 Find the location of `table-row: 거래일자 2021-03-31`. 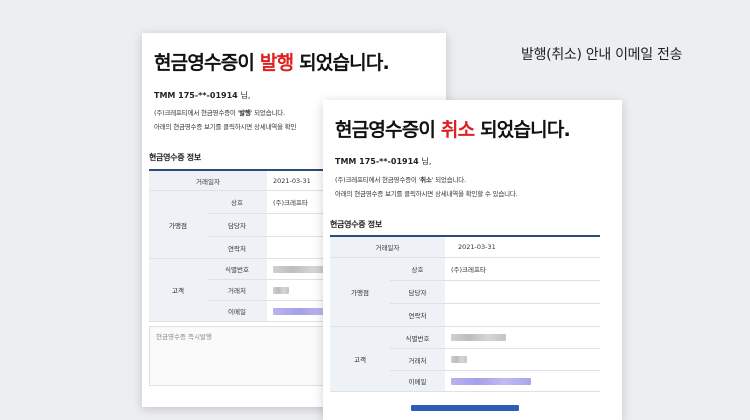

table-row: 거래일자 2021-03-31 is located at coordinates (465, 247).